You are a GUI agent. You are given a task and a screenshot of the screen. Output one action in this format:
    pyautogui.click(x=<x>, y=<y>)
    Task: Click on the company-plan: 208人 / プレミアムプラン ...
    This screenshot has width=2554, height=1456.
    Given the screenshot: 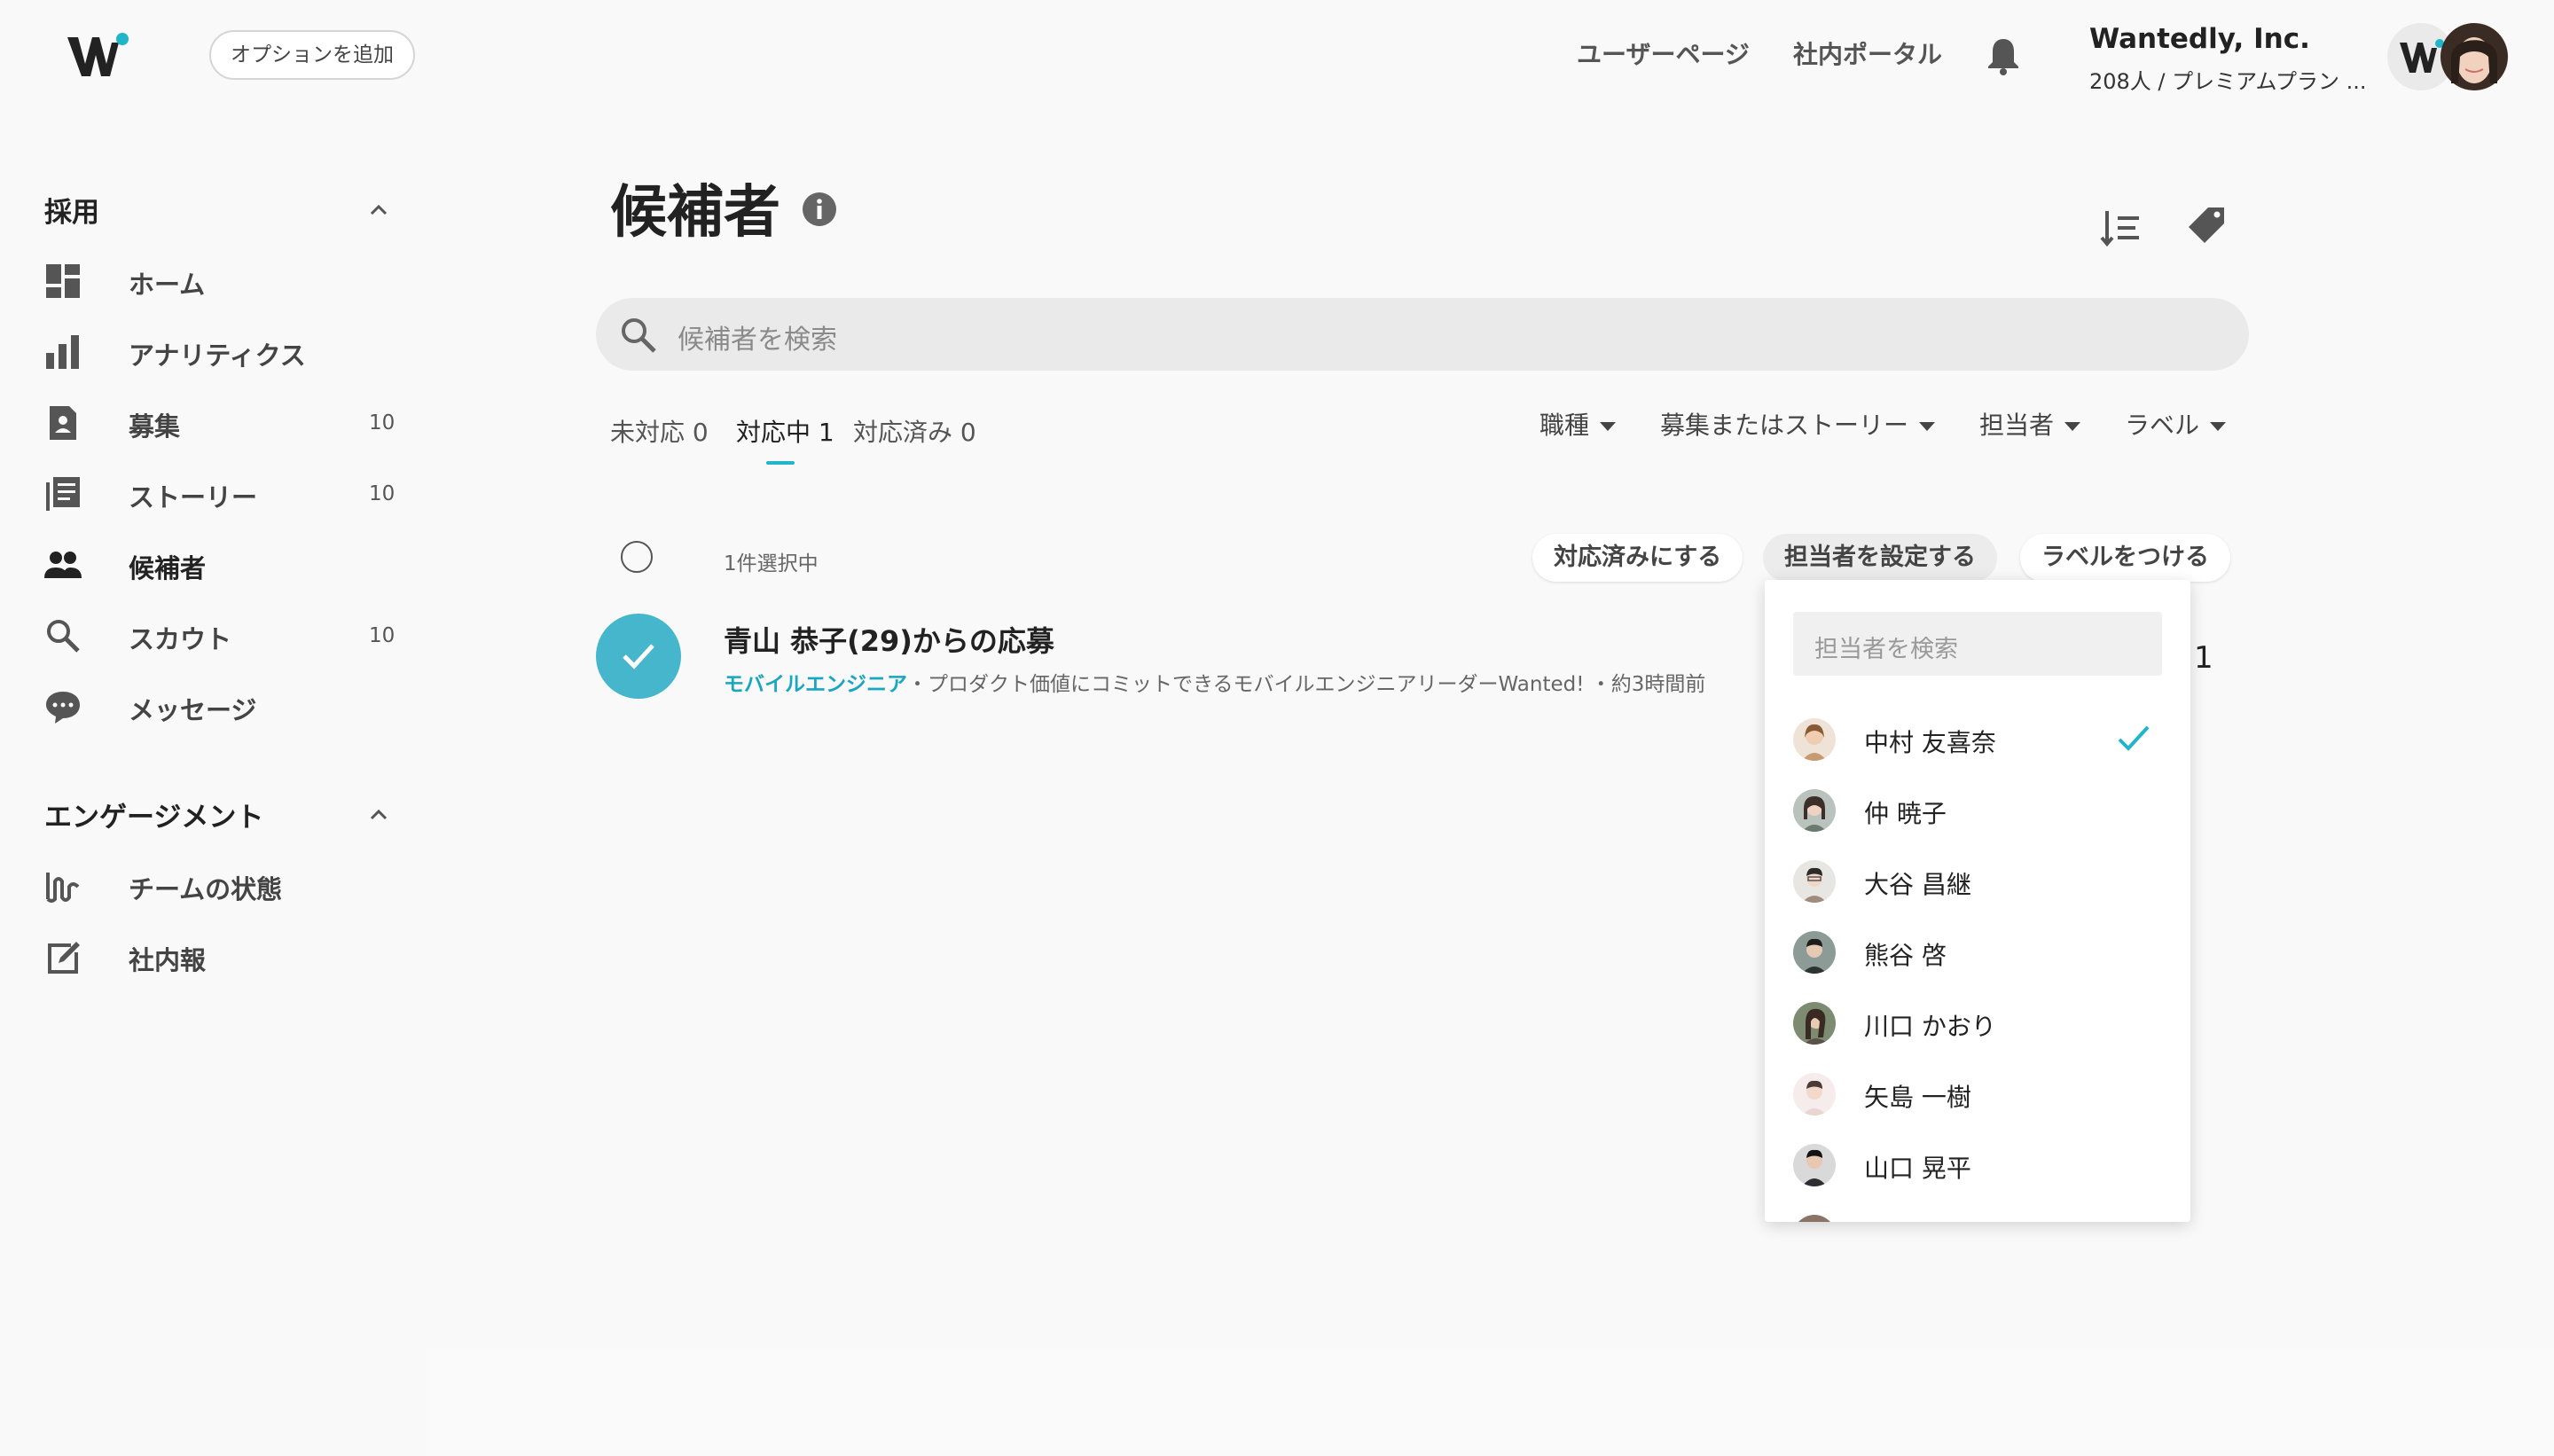 What is the action you would take?
    pyautogui.click(x=2228, y=79)
    